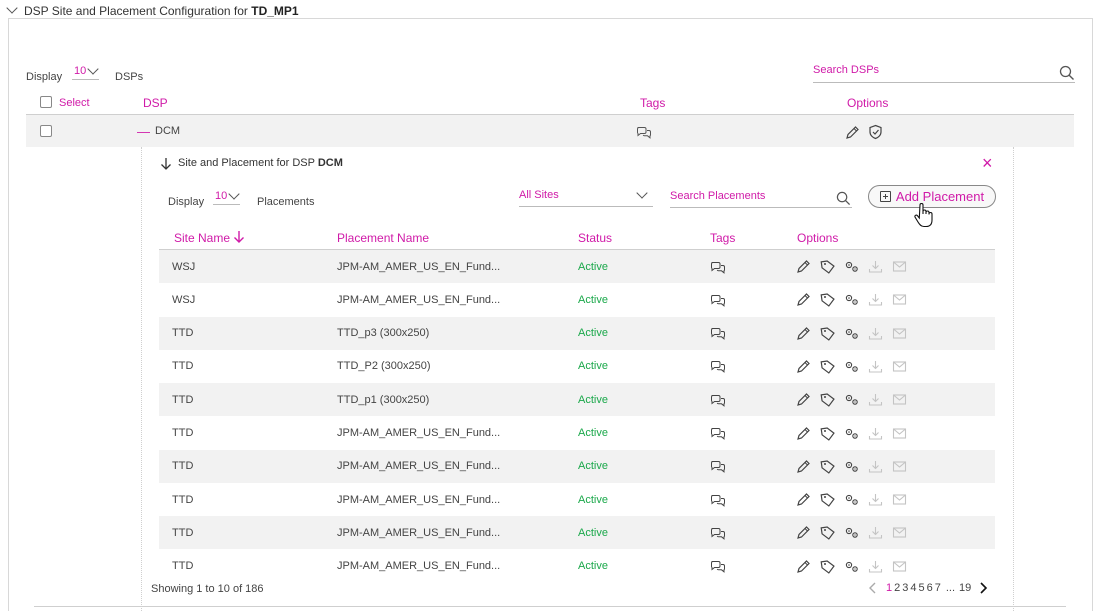 Image resolution: width=1100 pixels, height=611 pixels. I want to click on placement-name-header: Placement Name, so click(383, 238).